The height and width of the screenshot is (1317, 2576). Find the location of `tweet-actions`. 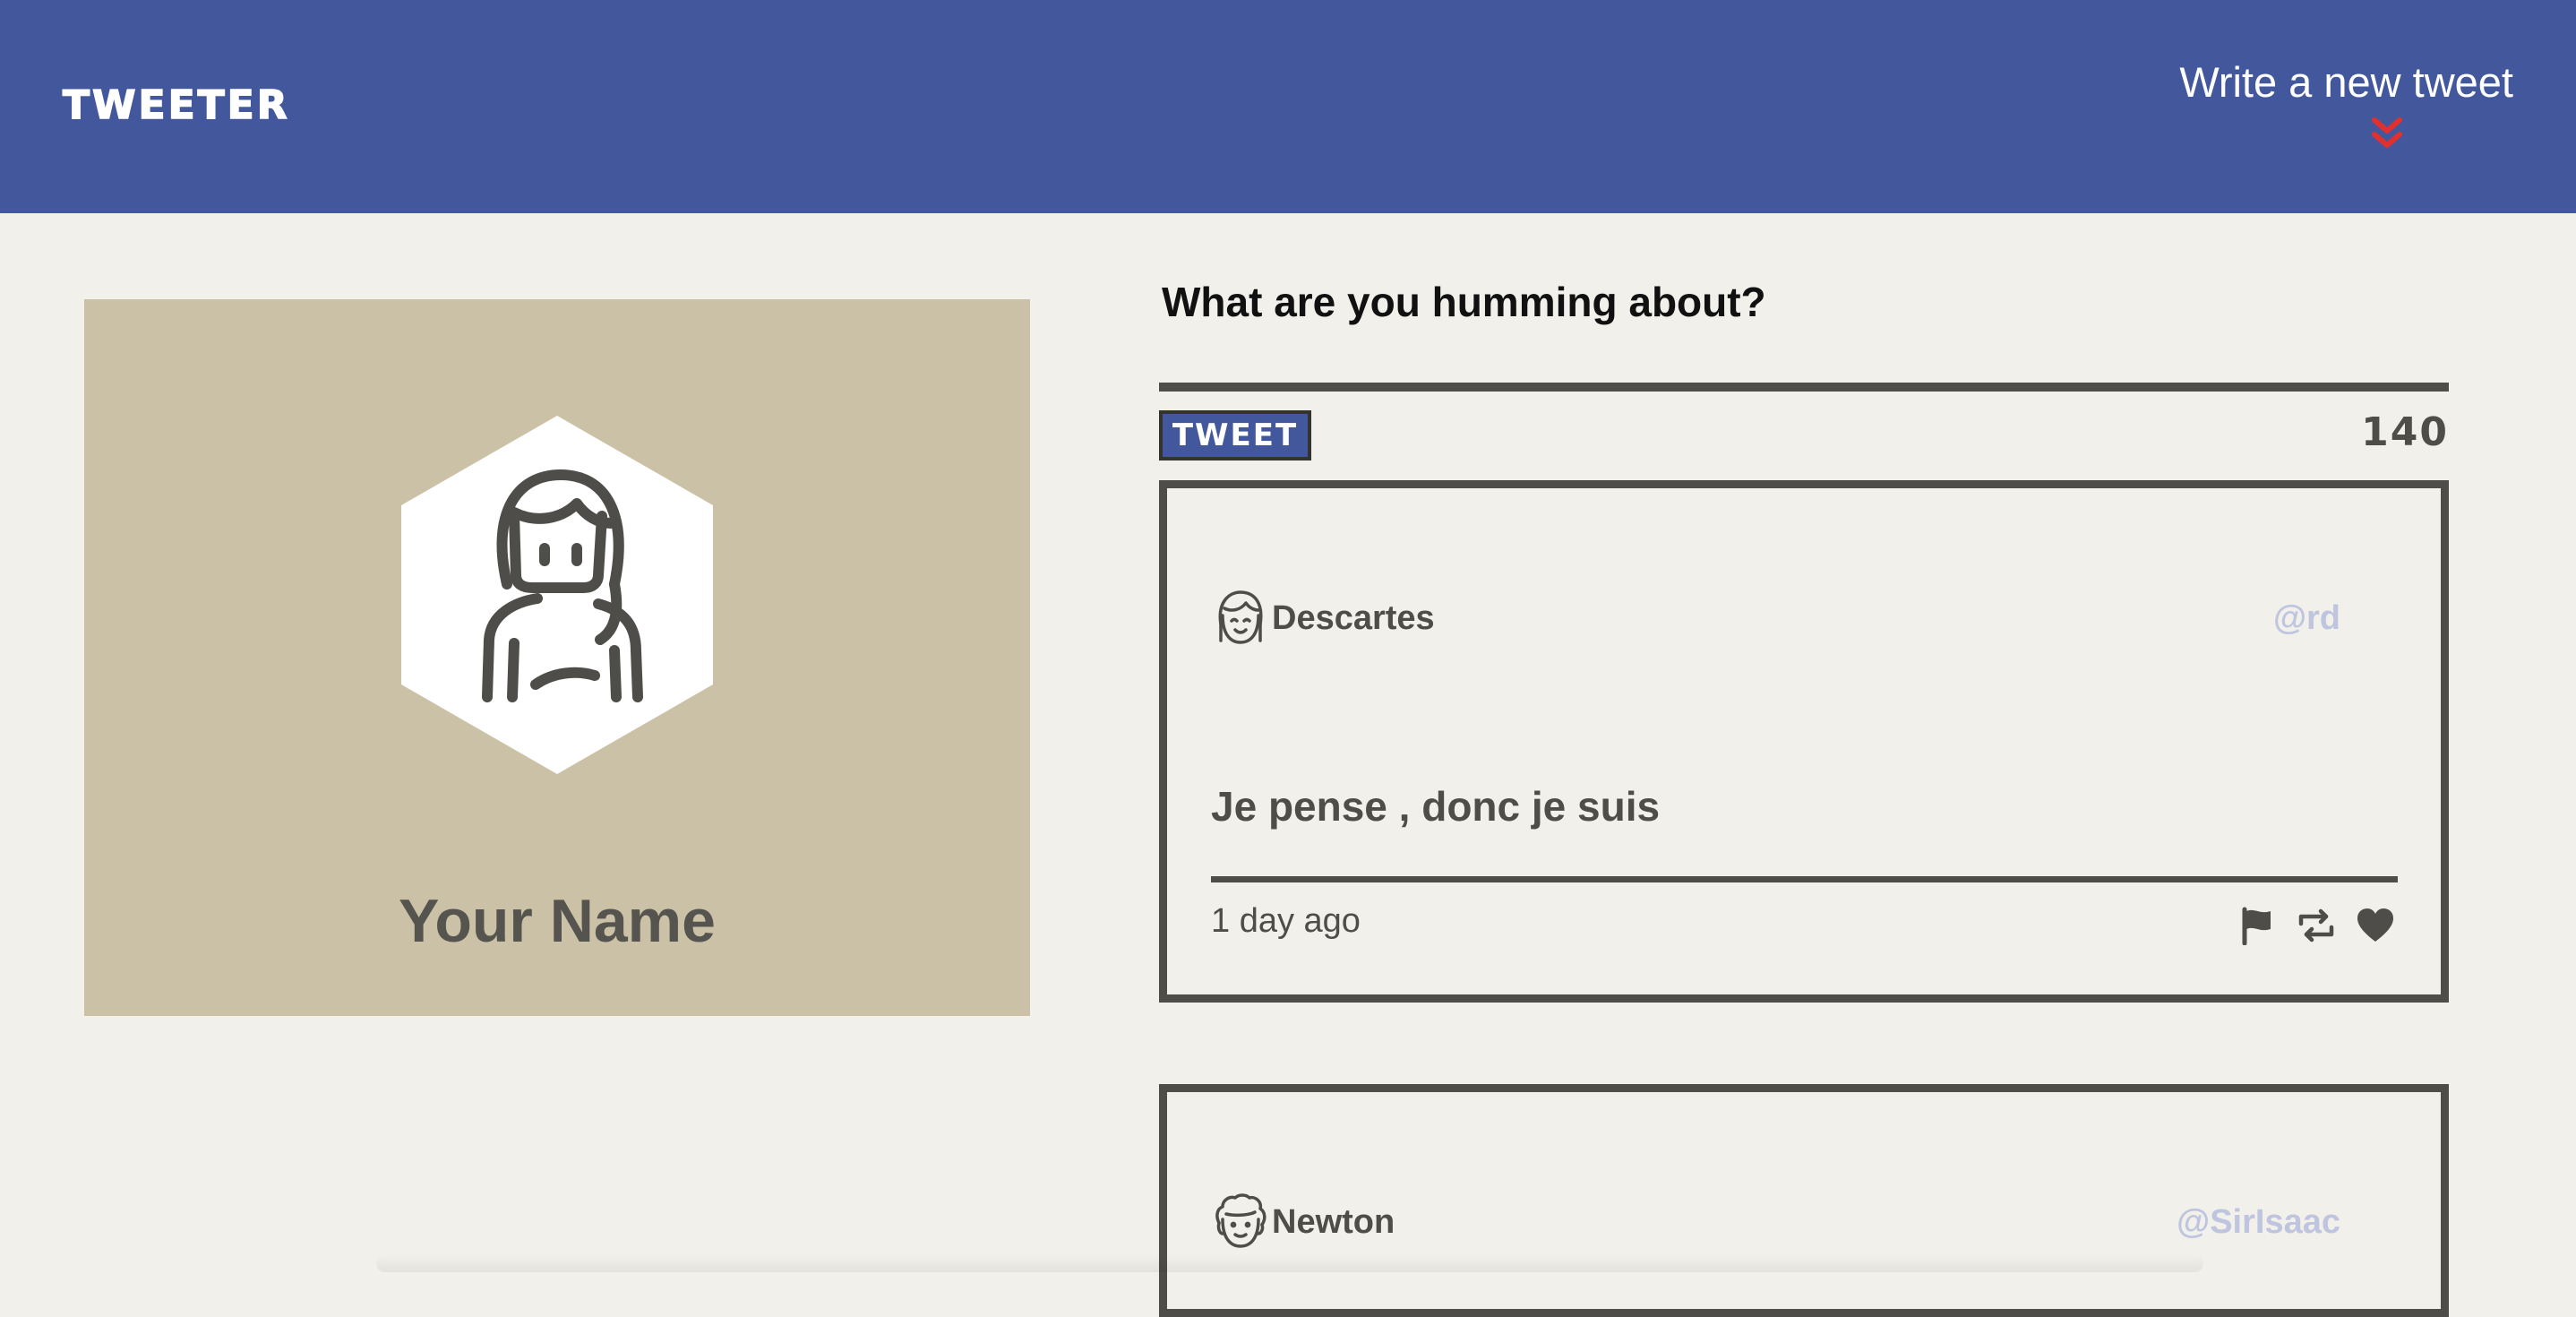

tweet-actions is located at coordinates (2316, 925).